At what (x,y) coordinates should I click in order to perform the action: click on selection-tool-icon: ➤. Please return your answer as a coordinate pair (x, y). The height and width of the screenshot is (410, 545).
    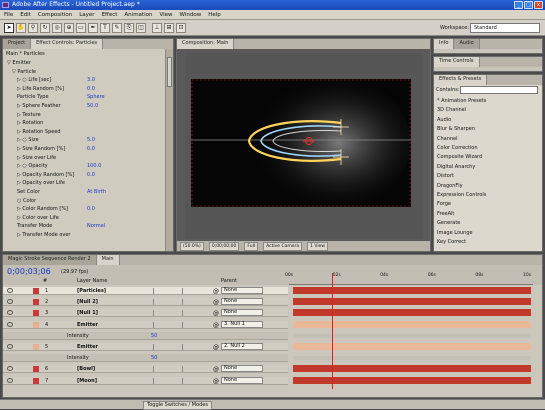
    Looking at the image, I should click on (9, 28).